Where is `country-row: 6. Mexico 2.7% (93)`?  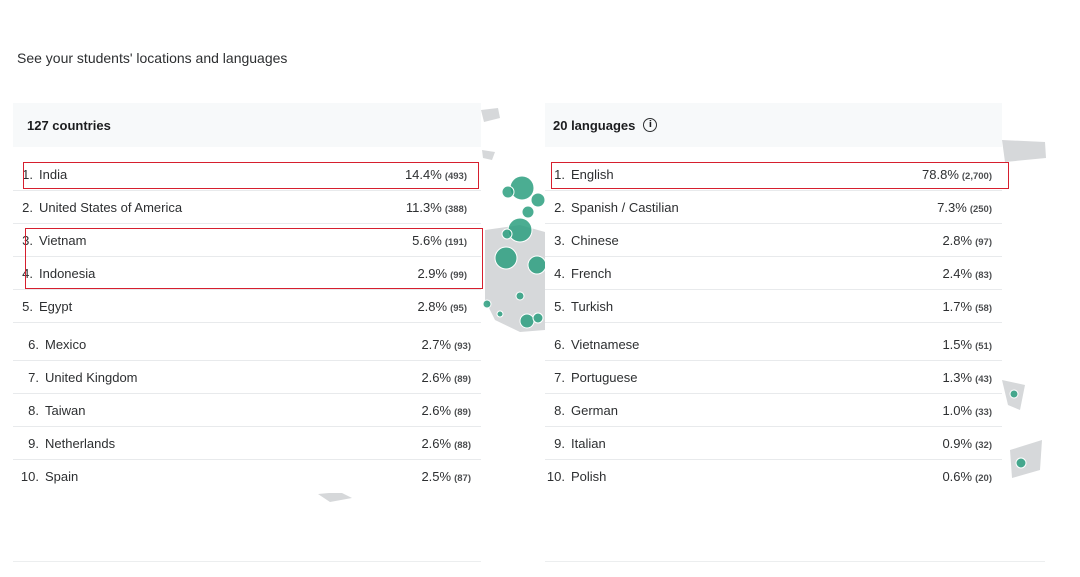 country-row: 6. Mexico 2.7% (93) is located at coordinates (247, 344).